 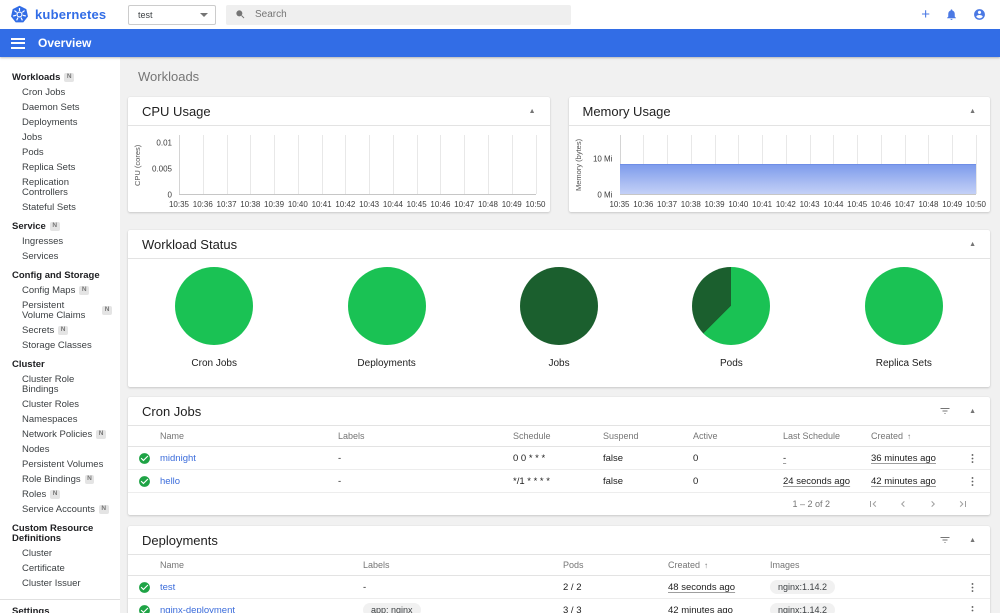 I want to click on column-header-pods: Pods, so click(x=615, y=565).